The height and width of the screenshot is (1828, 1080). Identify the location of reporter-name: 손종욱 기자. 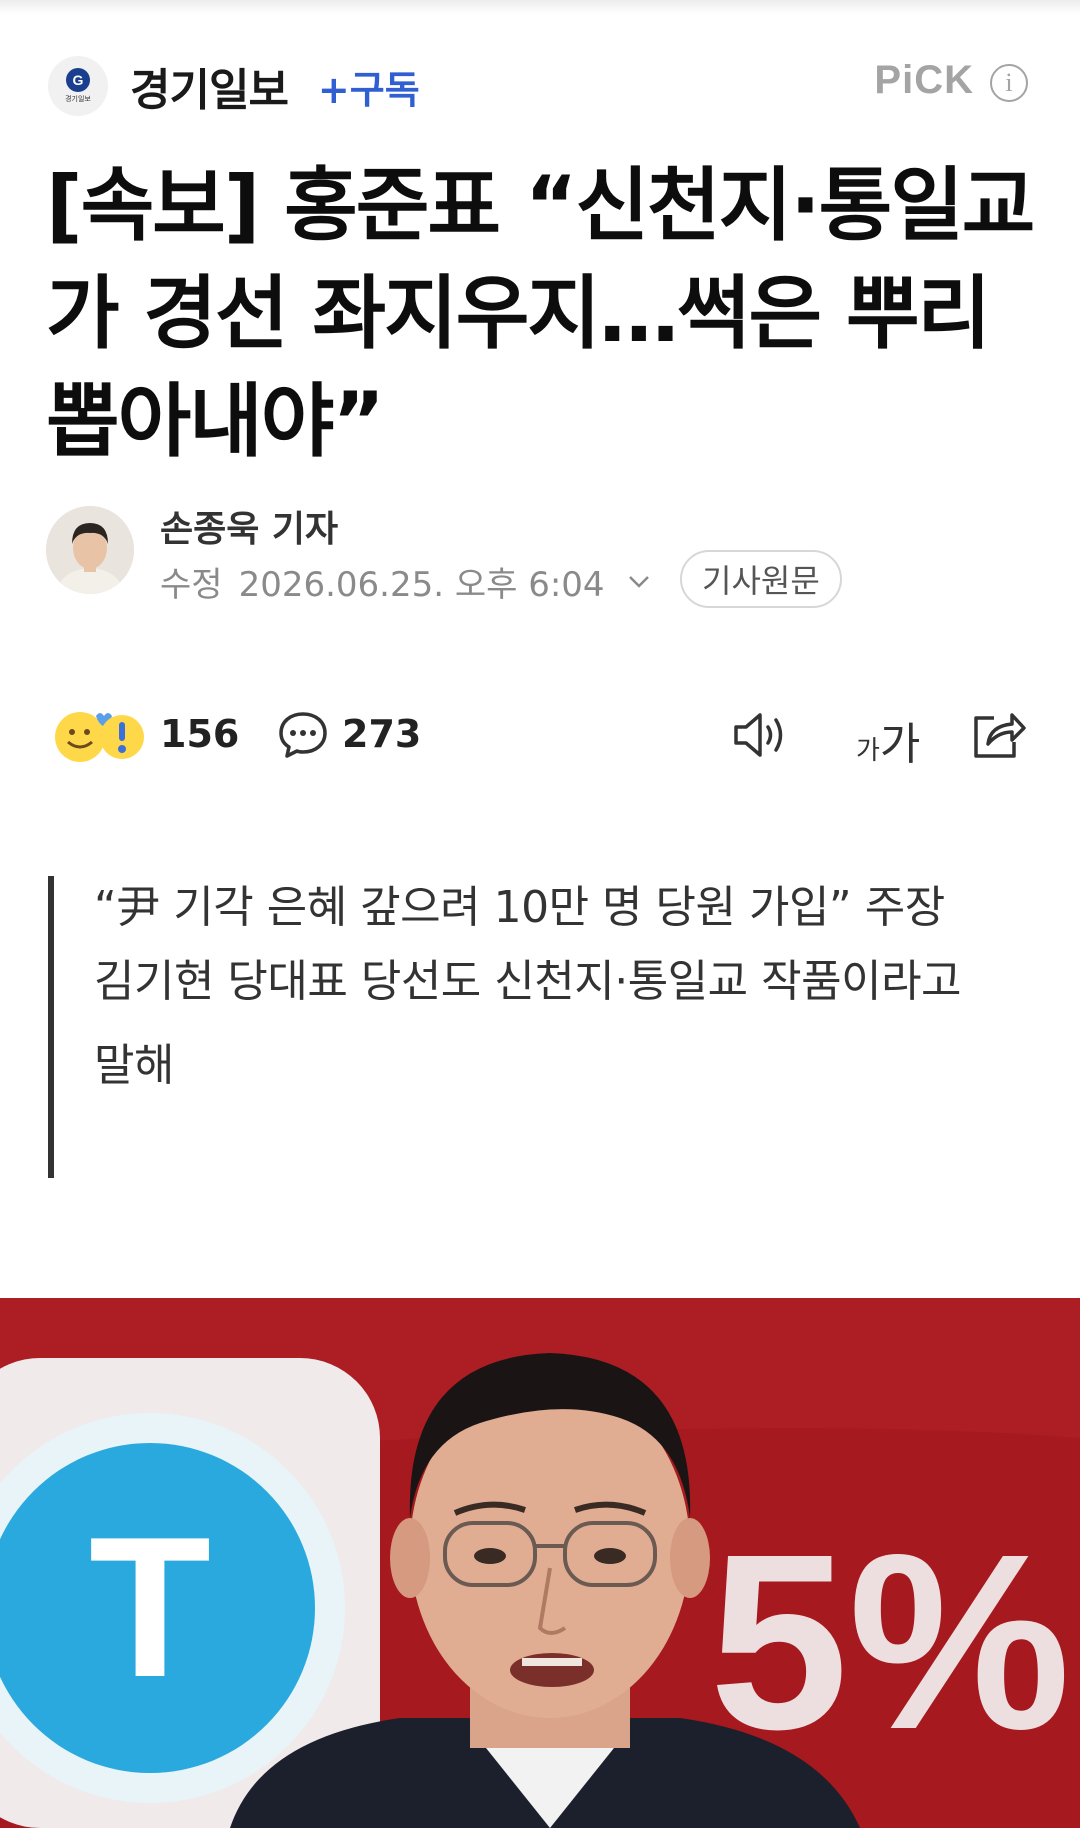
(249, 526).